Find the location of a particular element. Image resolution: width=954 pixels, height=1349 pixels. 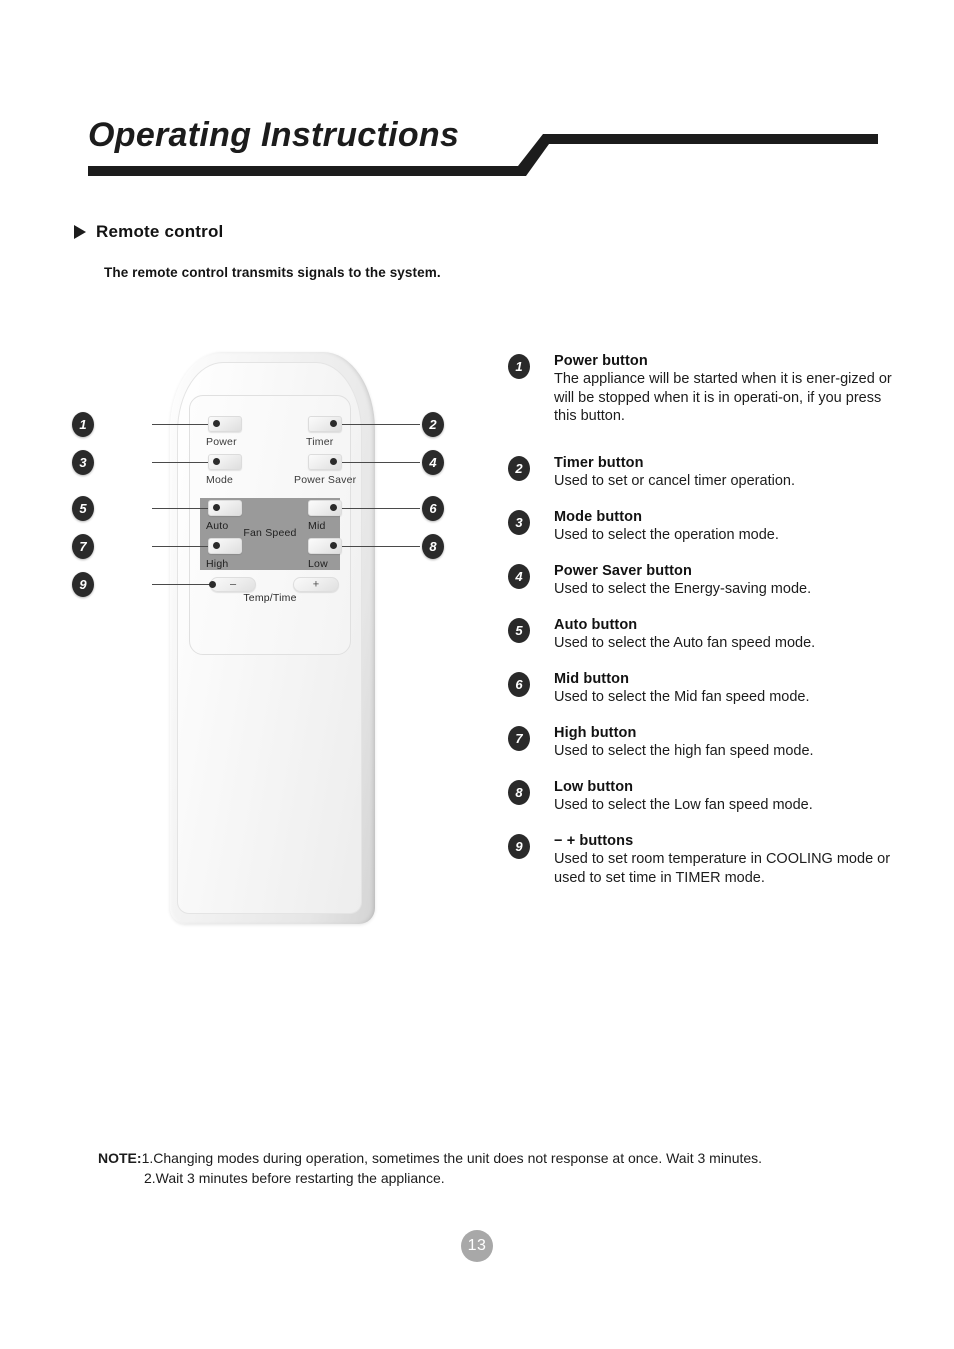

triangle-bullet-icon is located at coordinates (80, 232).